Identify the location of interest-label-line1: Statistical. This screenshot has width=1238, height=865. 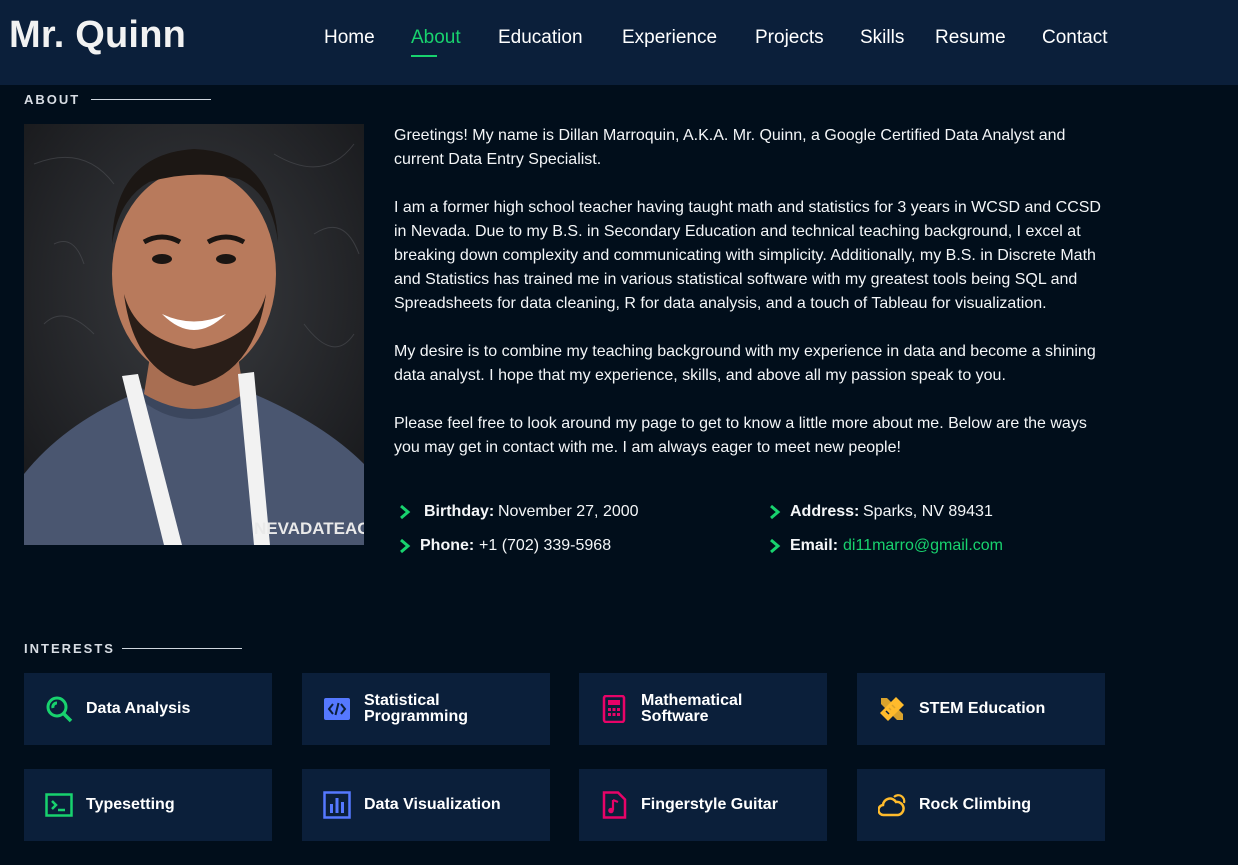
(402, 700).